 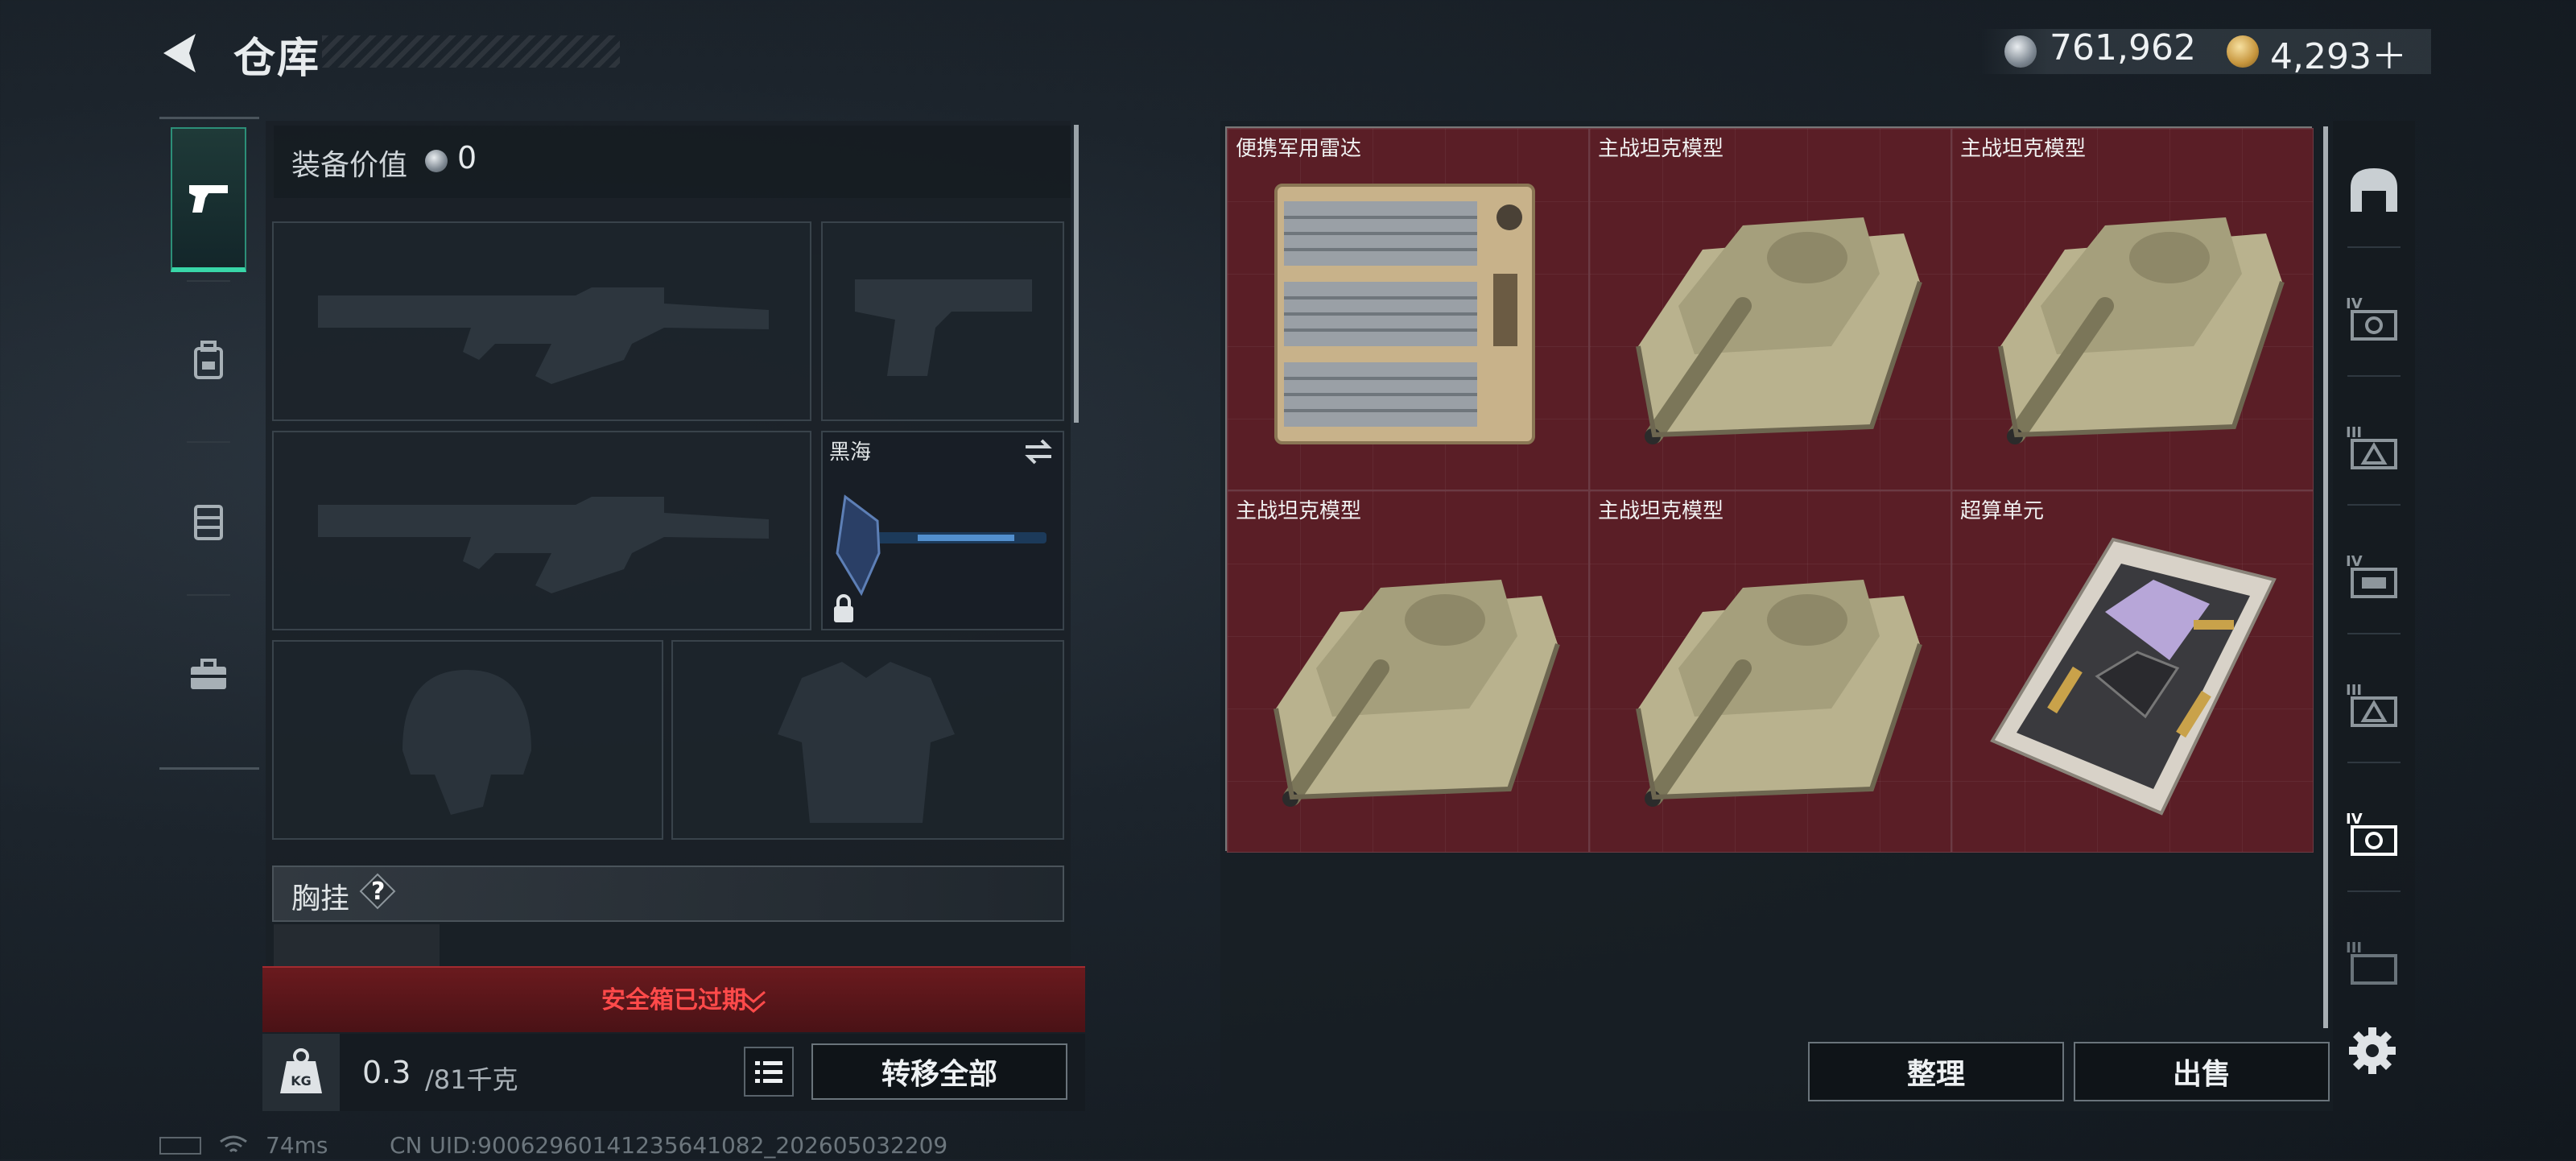 I want to click on back-arrow-icon, so click(x=179, y=53).